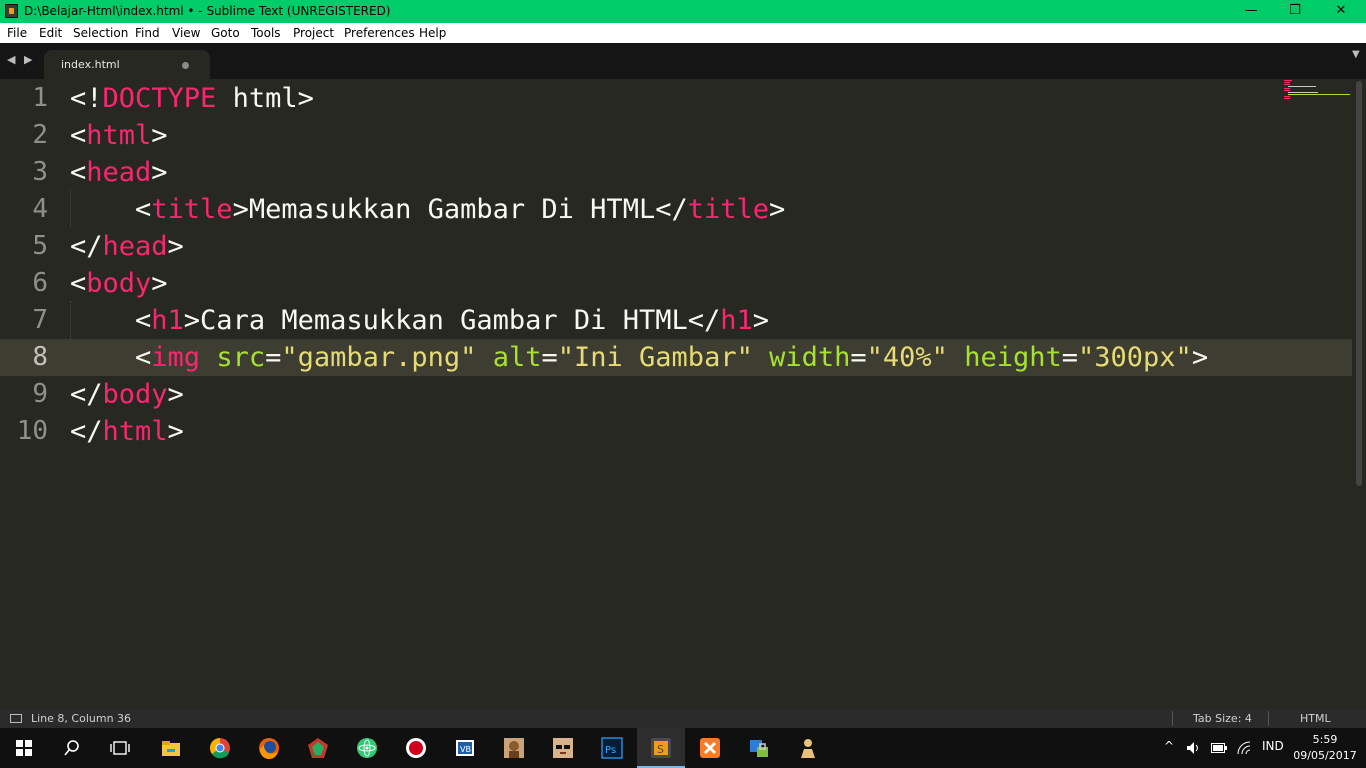 This screenshot has height=768, width=1366. I want to click on code-token: "gambar.png", so click(379, 357).